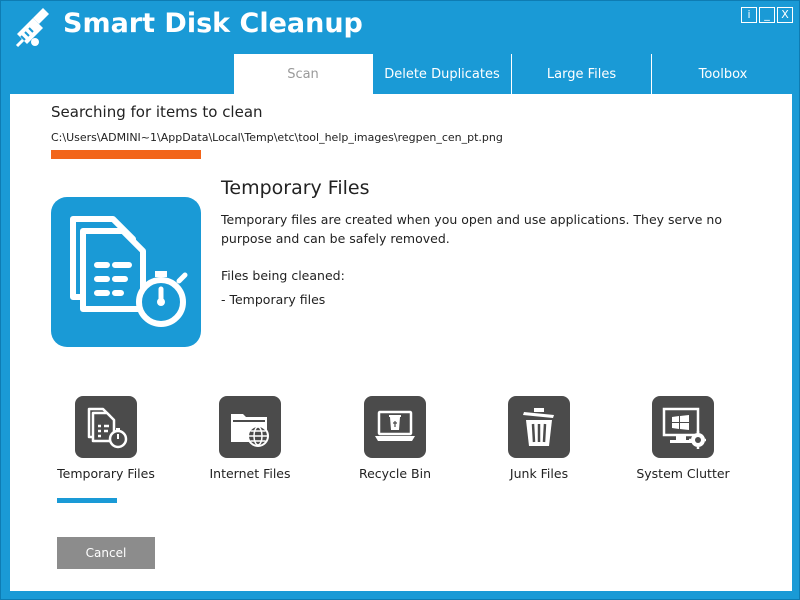  I want to click on info-button: i, so click(749, 15).